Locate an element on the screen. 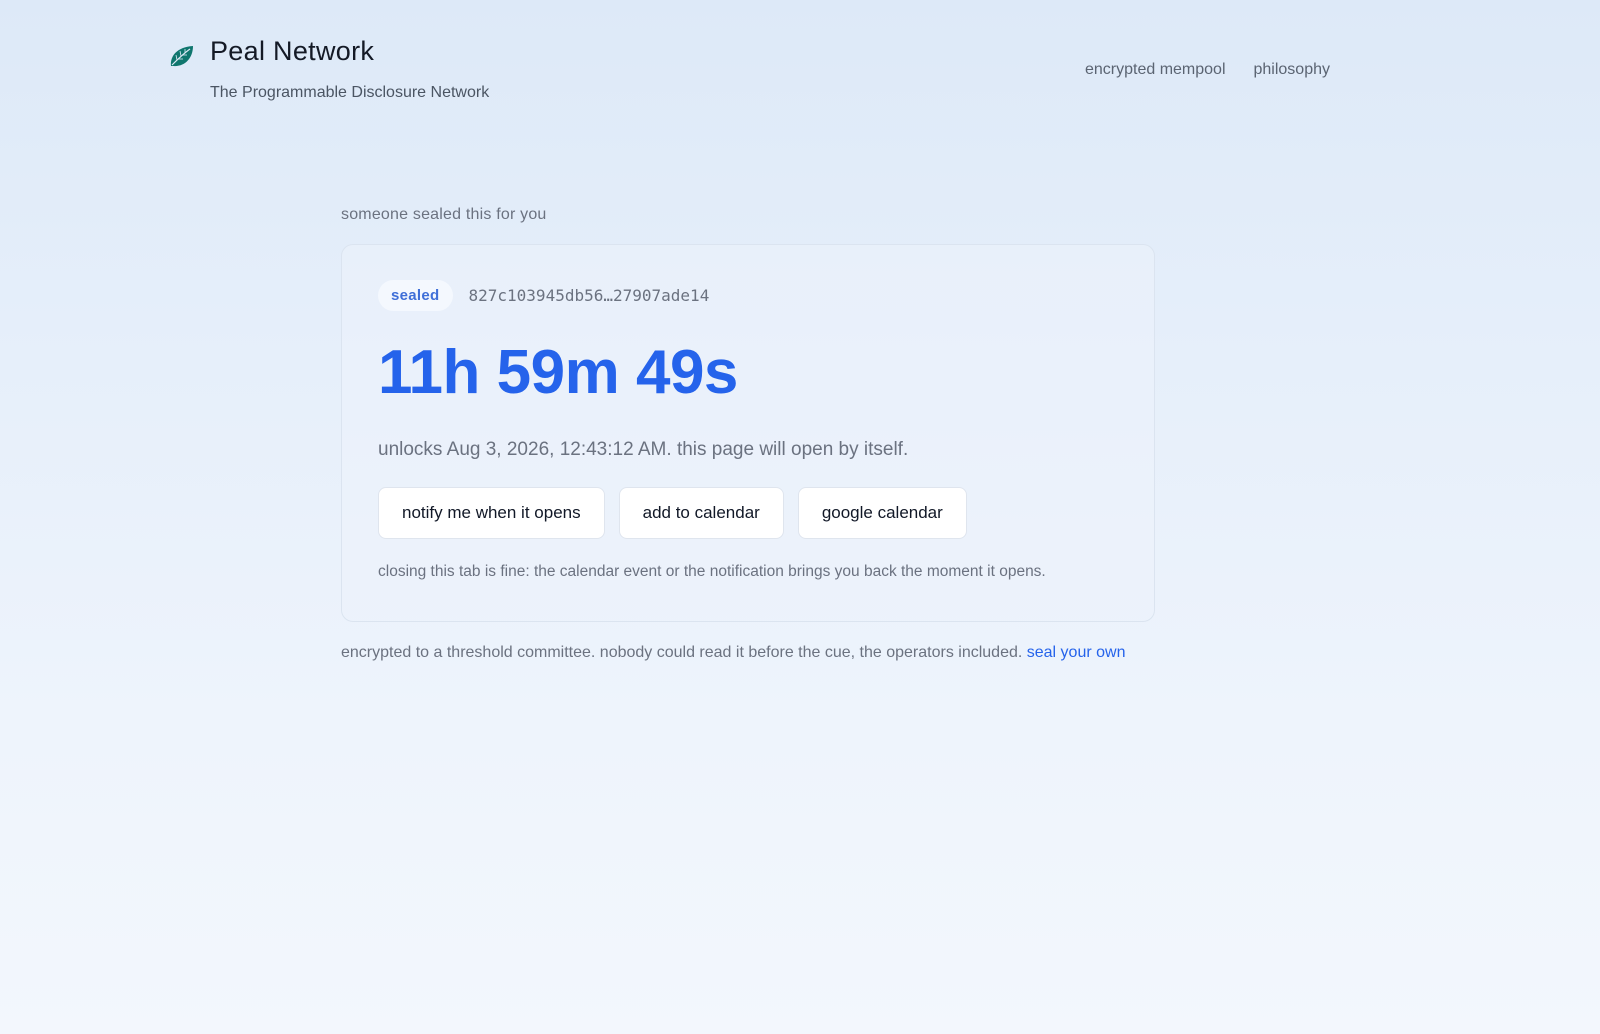 The width and height of the screenshot is (1600, 1034). unlock-time: Aug 3, 2026, 12:43:12 AM is located at coordinates (556, 449).